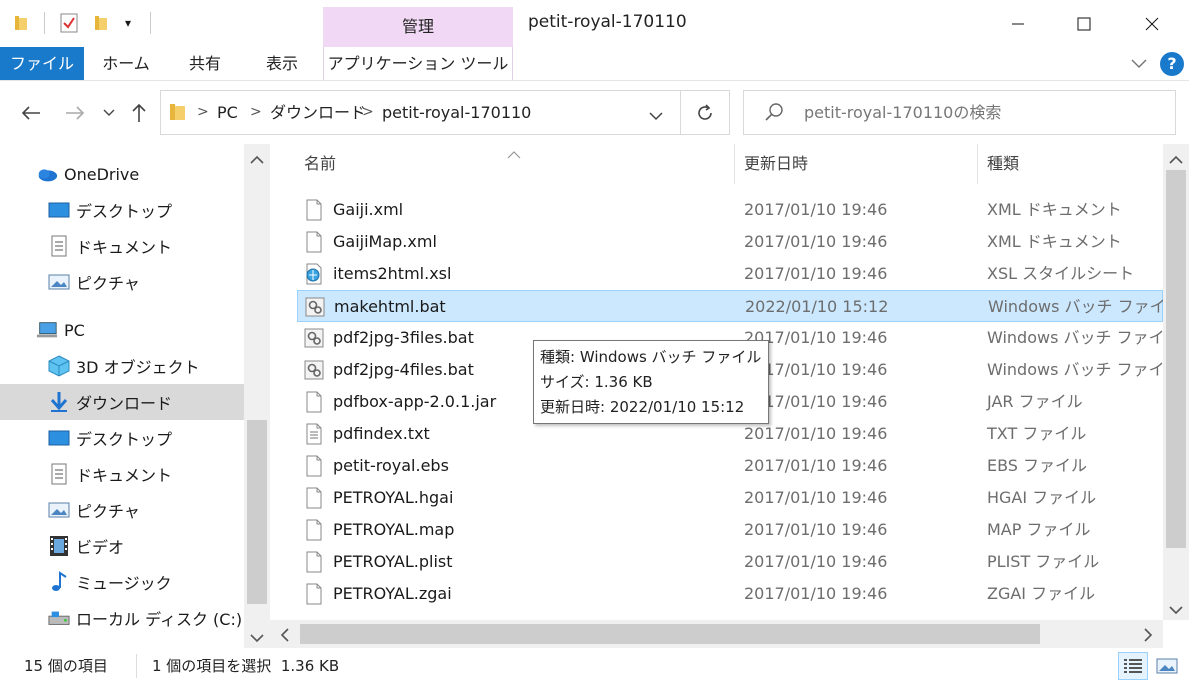 This screenshot has width=1189, height=684. What do you see at coordinates (1133, 666) in the screenshot?
I see `details-view-button` at bounding box center [1133, 666].